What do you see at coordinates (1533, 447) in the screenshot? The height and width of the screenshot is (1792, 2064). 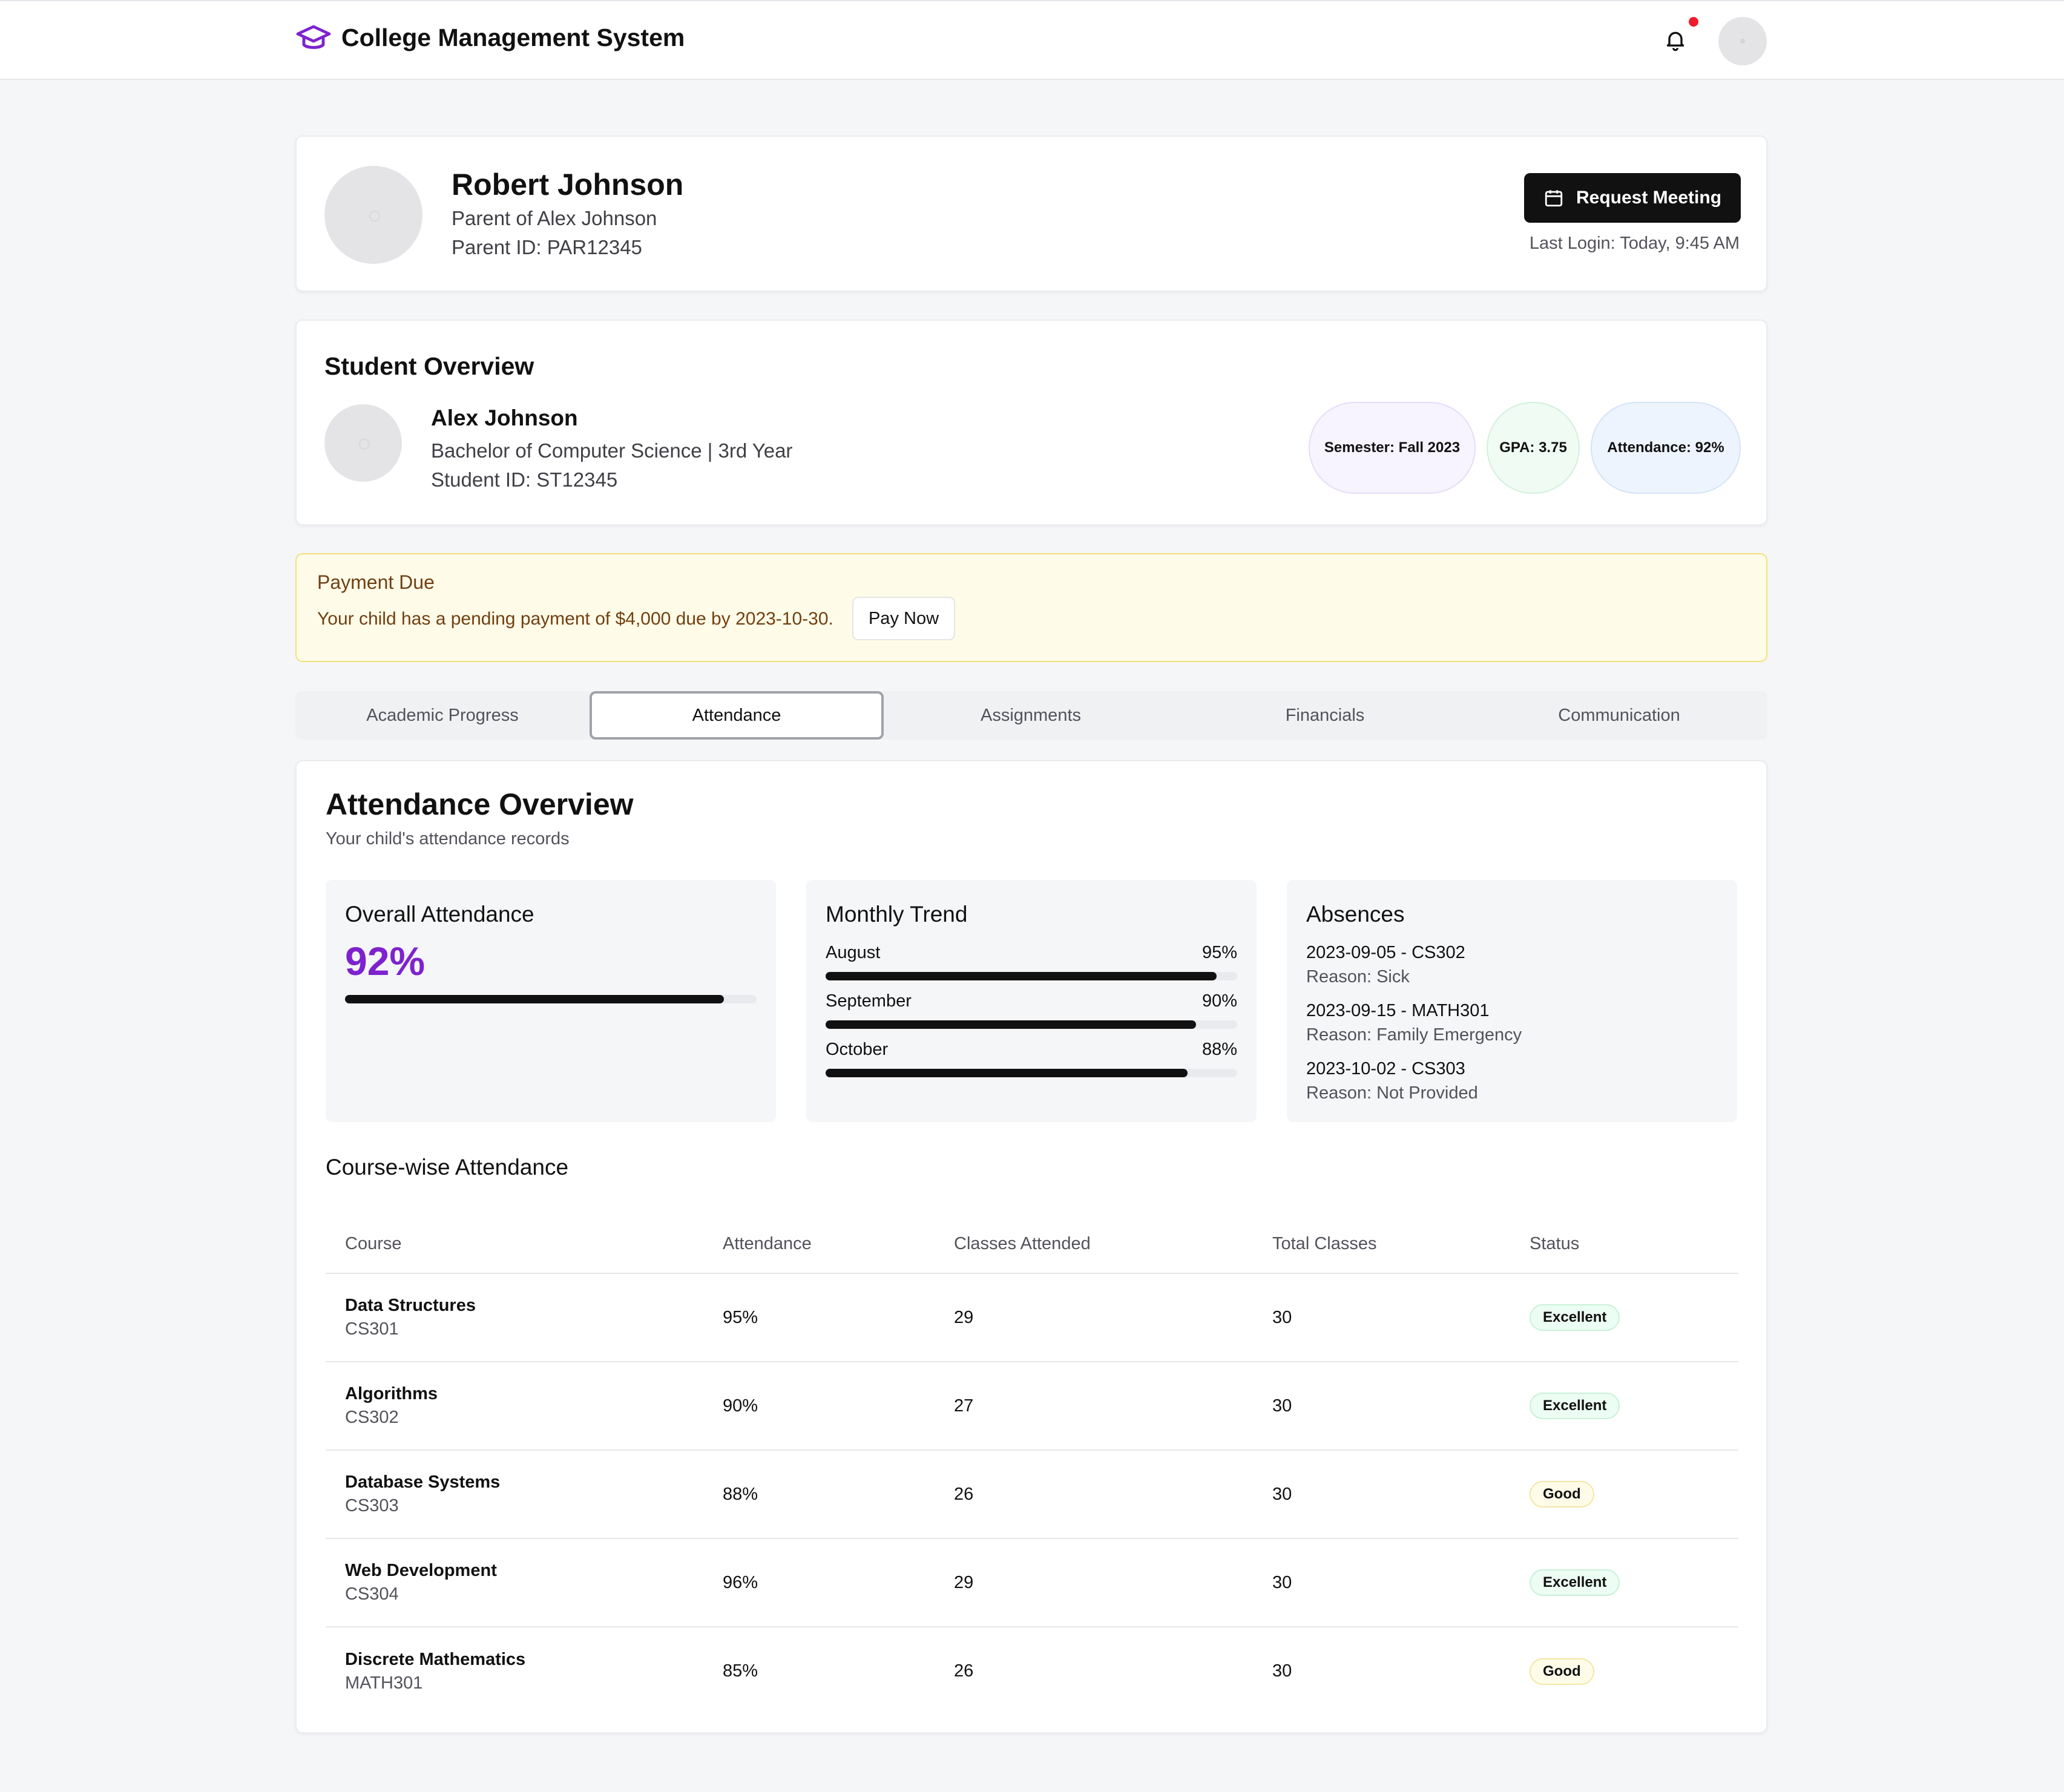 I see `pill-label: GPA: 3.75` at bounding box center [1533, 447].